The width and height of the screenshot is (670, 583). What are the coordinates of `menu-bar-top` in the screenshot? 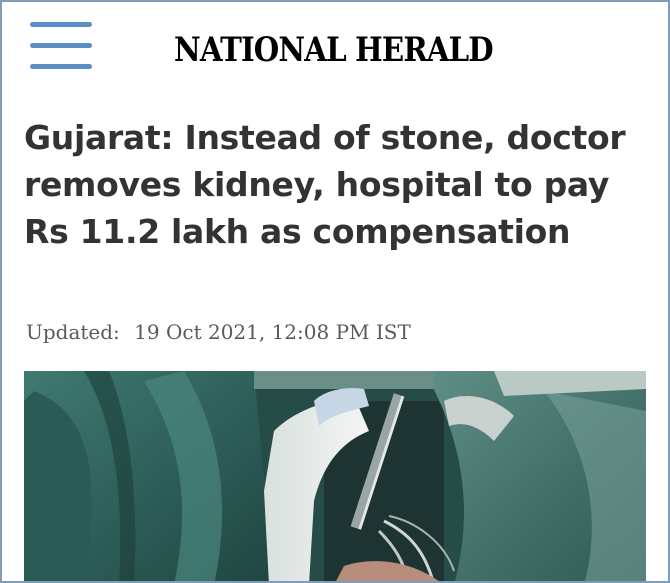 It's located at (61, 24).